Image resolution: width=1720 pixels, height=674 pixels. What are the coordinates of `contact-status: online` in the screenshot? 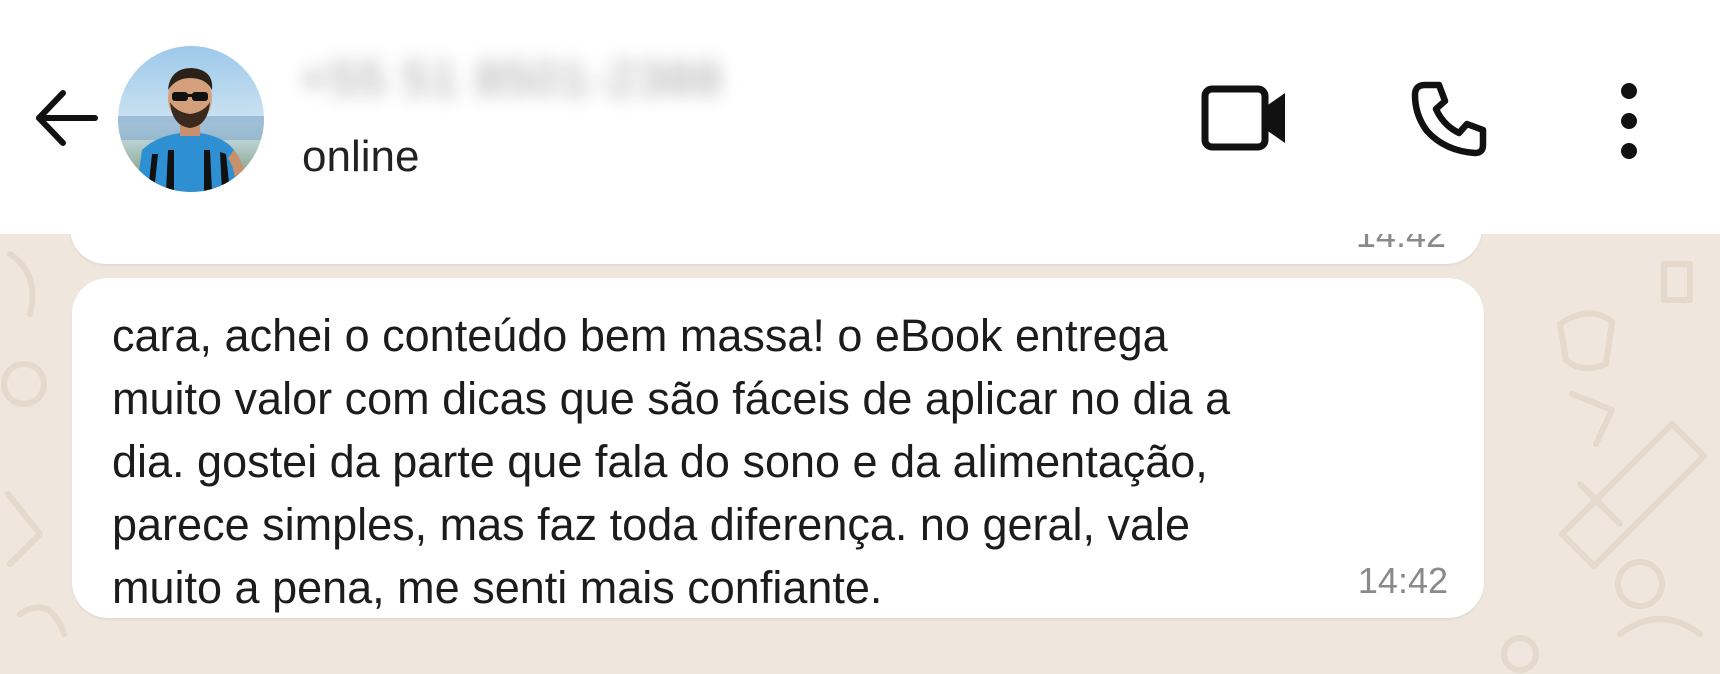 It's located at (361, 156).